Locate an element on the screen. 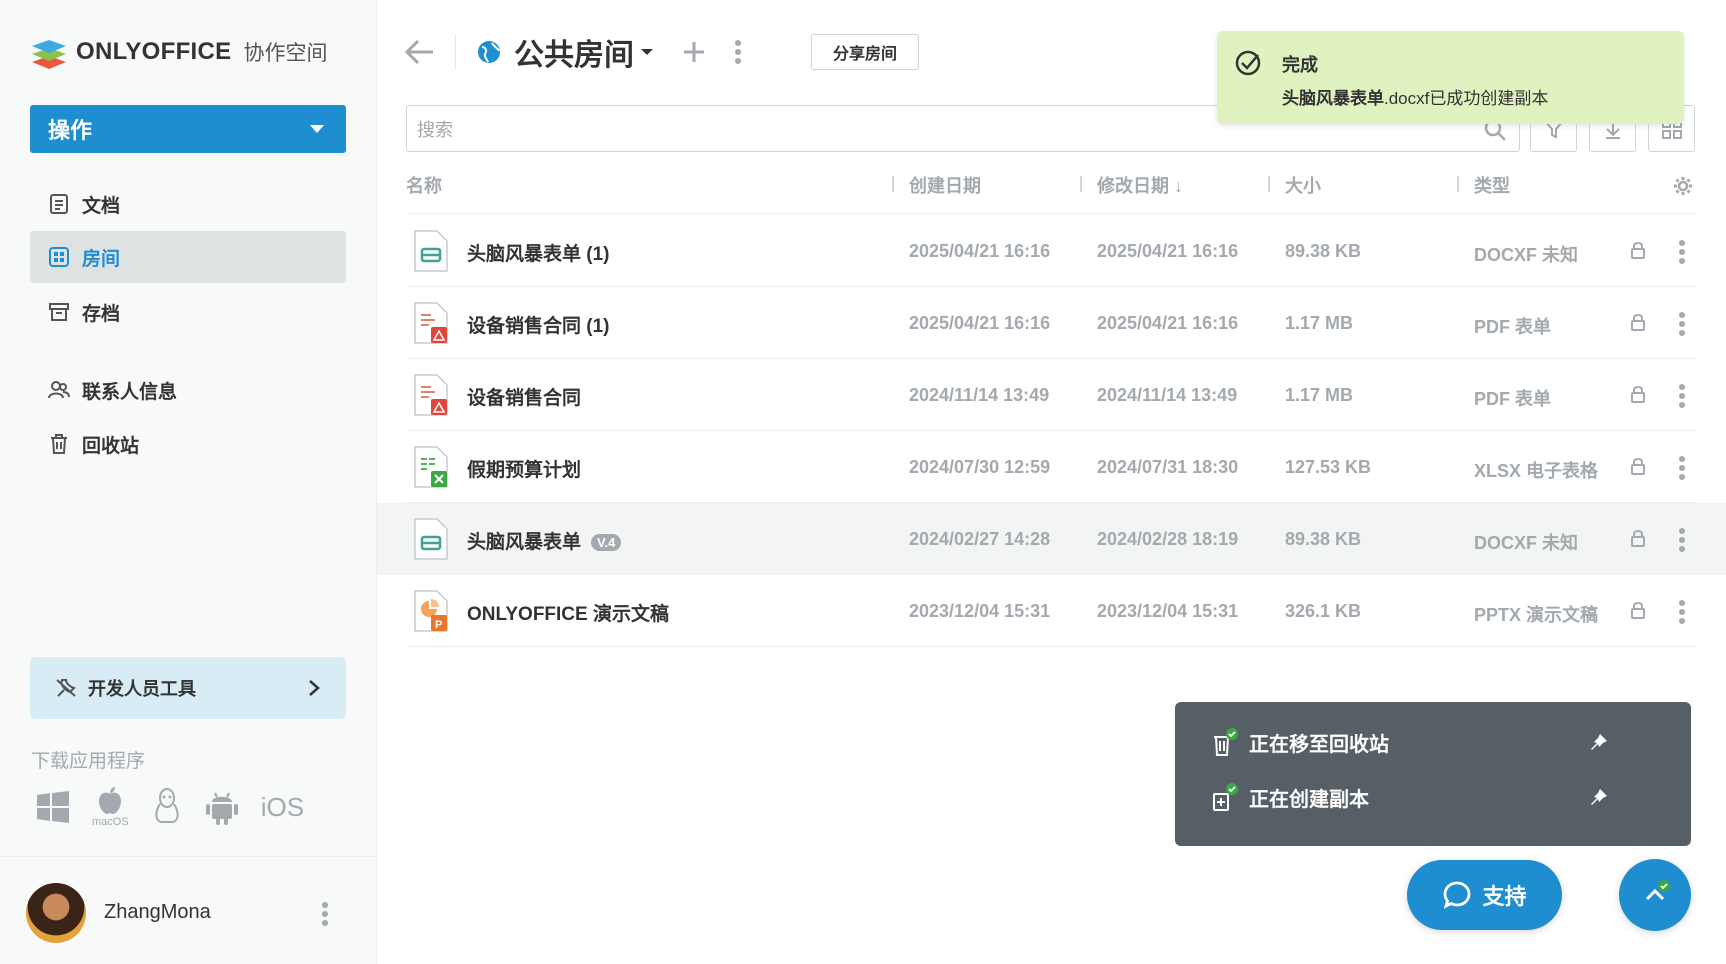 This screenshot has width=1726, height=964. support-label: 支持 is located at coordinates (1504, 896).